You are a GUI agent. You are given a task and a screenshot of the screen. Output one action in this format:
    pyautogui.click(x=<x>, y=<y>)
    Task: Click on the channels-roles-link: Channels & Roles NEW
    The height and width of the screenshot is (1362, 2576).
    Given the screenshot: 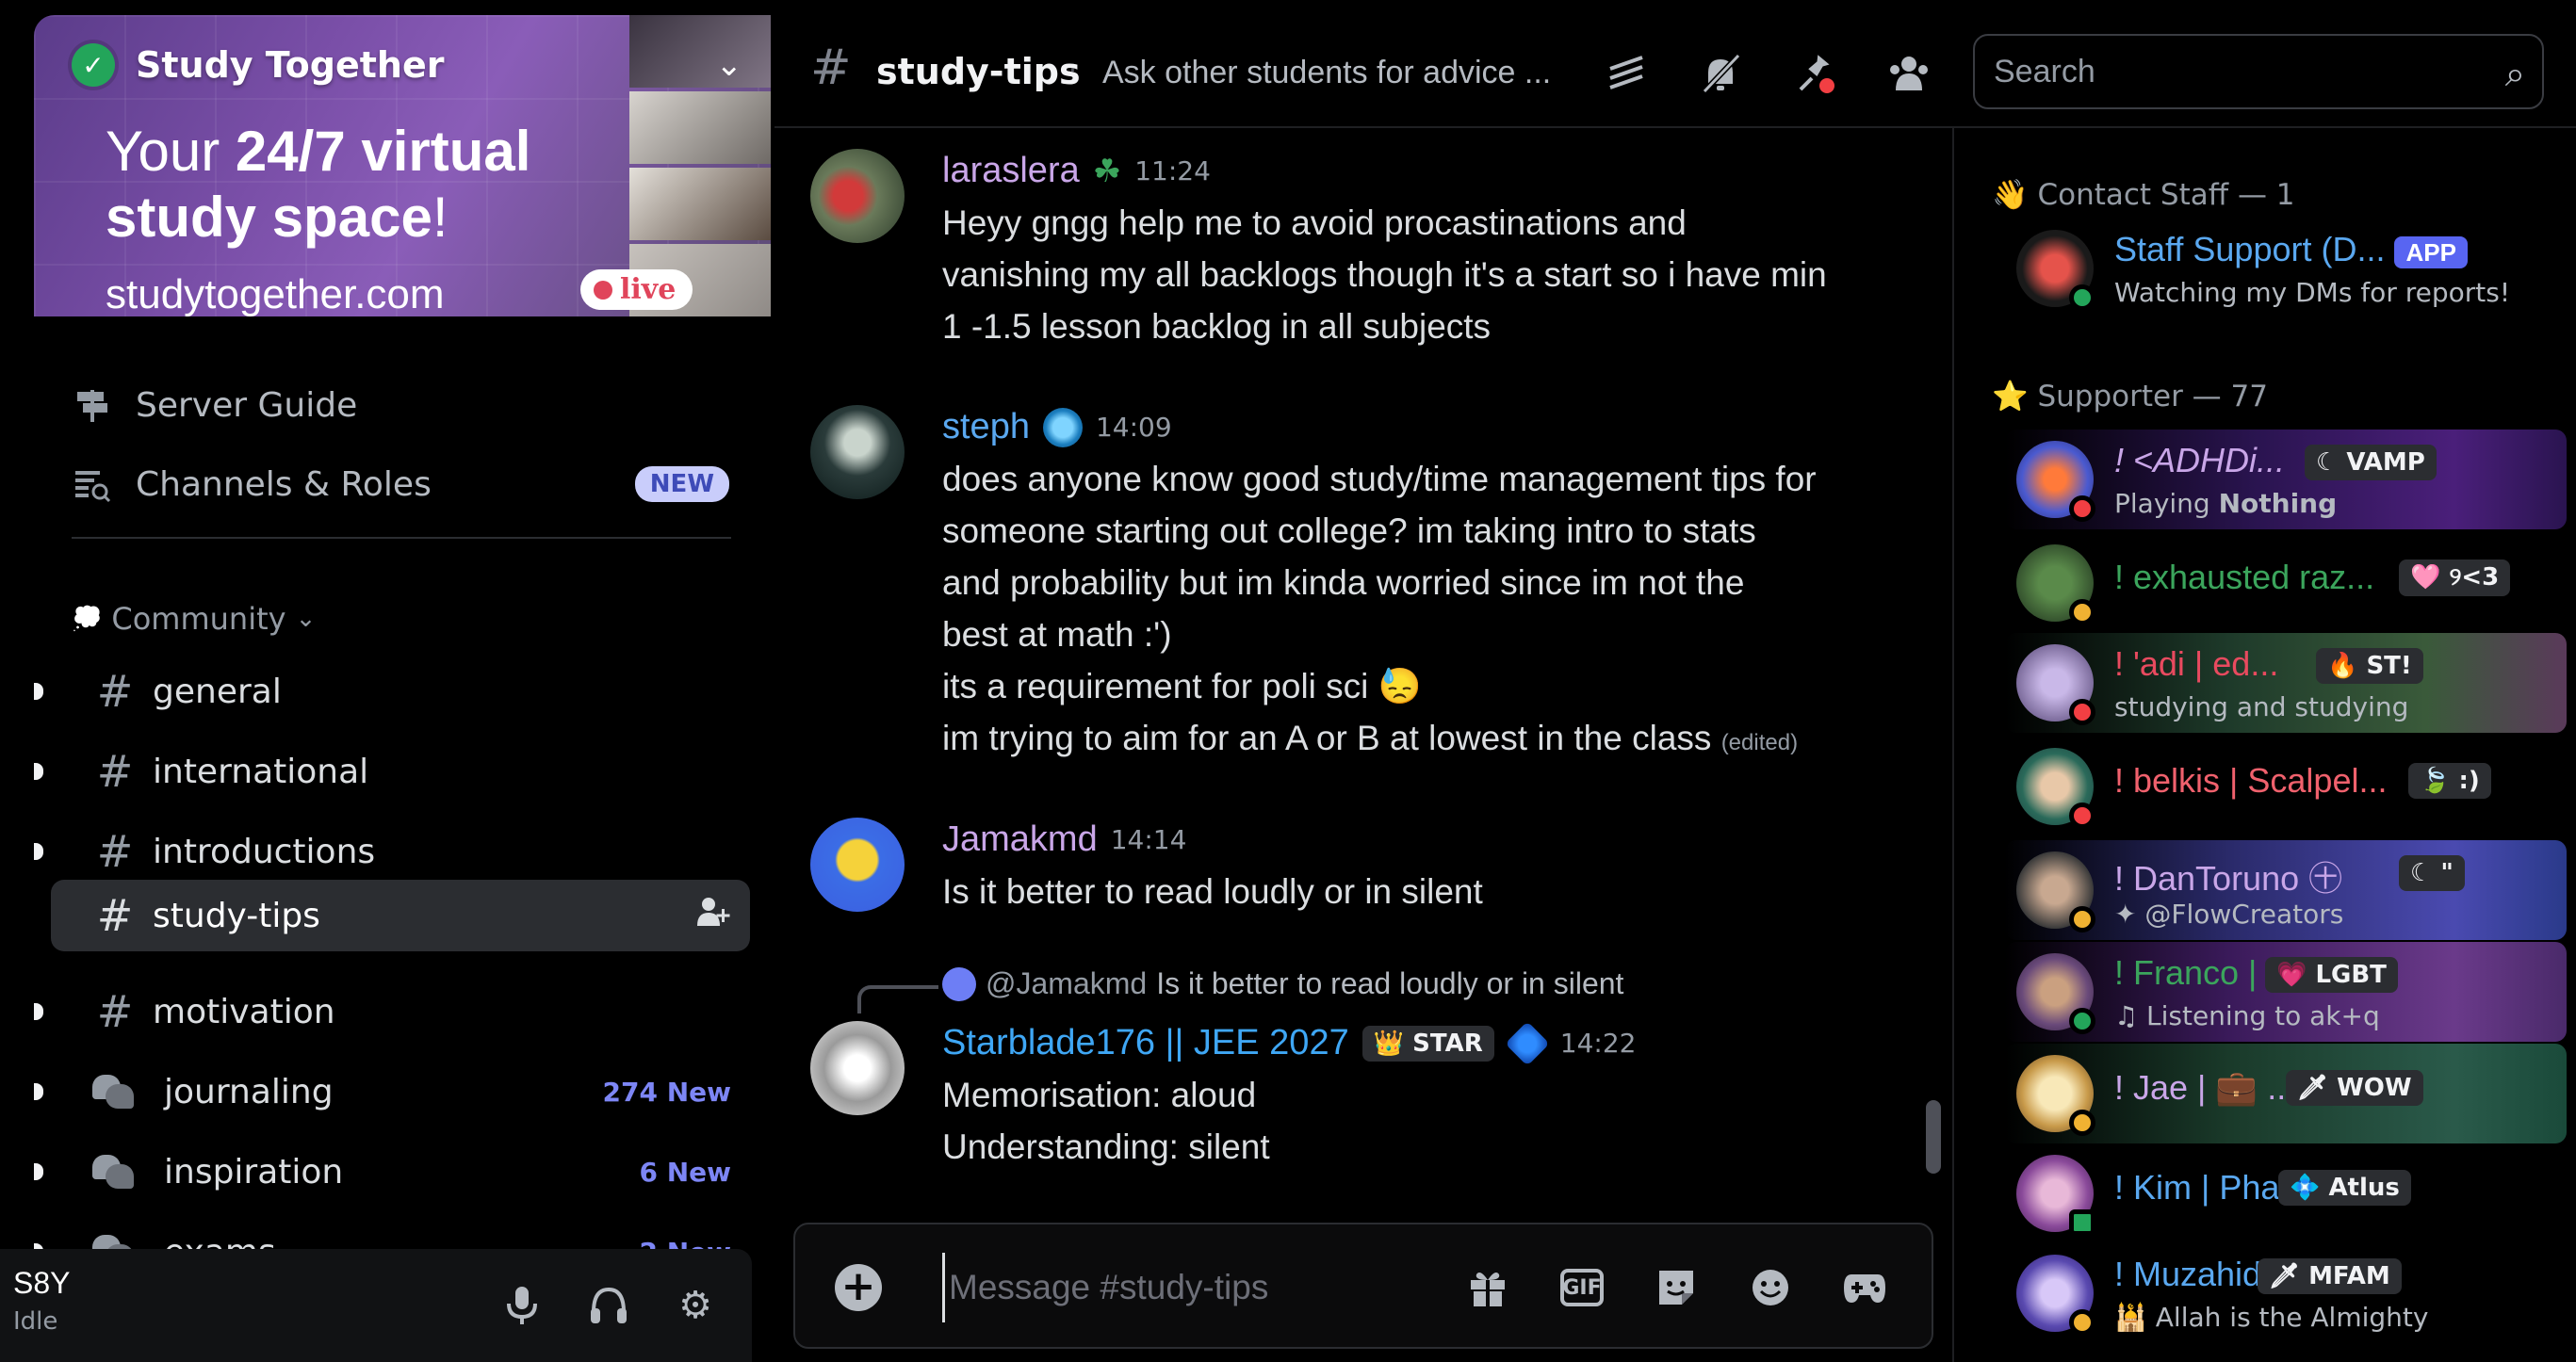 What is the action you would take?
    pyautogui.click(x=421, y=484)
    